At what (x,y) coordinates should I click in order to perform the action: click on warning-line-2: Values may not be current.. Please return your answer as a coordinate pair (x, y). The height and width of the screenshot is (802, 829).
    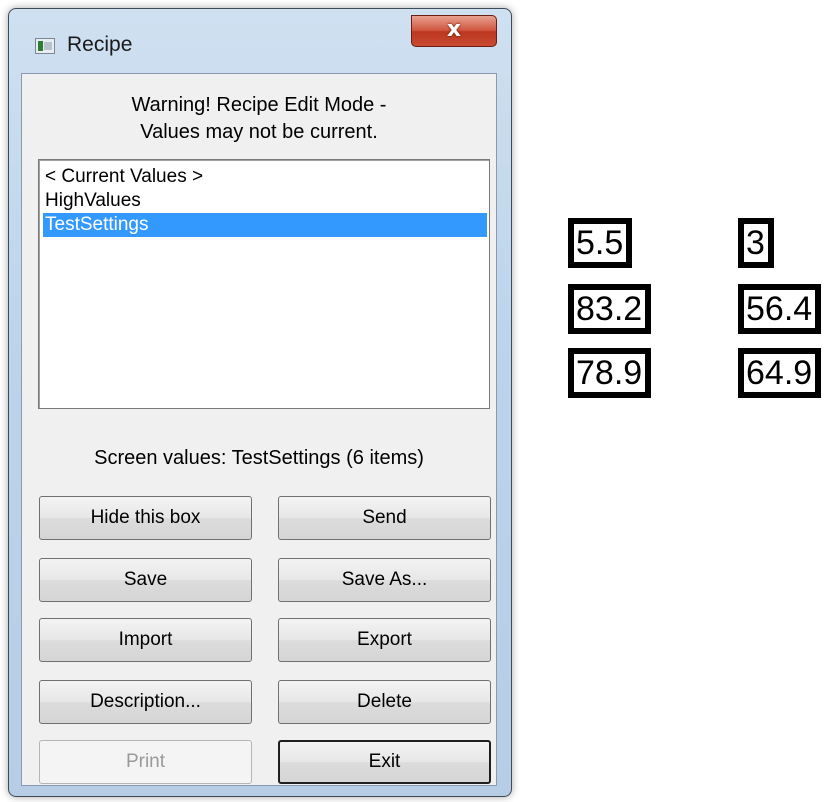
    Looking at the image, I should click on (259, 132).